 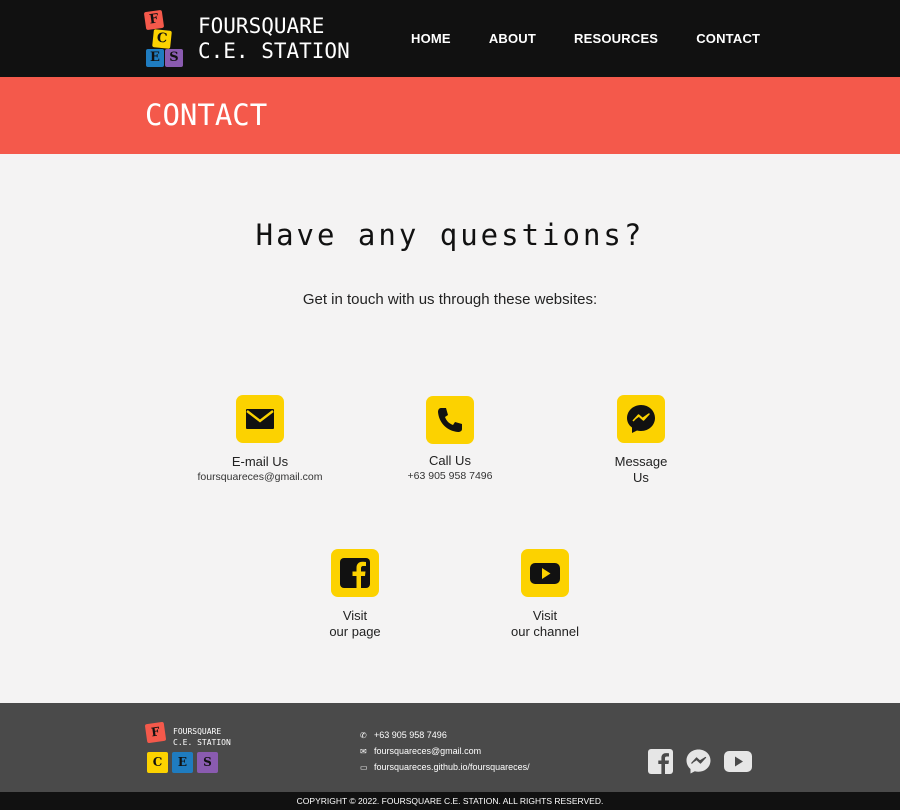 What do you see at coordinates (355, 631) in the screenshot?
I see `facebook-label-line2: our page` at bounding box center [355, 631].